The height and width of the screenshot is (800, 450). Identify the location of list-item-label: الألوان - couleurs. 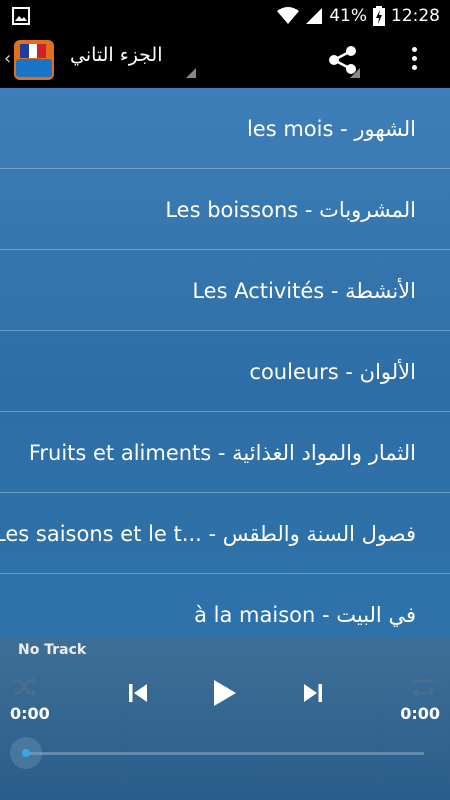
(332, 371).